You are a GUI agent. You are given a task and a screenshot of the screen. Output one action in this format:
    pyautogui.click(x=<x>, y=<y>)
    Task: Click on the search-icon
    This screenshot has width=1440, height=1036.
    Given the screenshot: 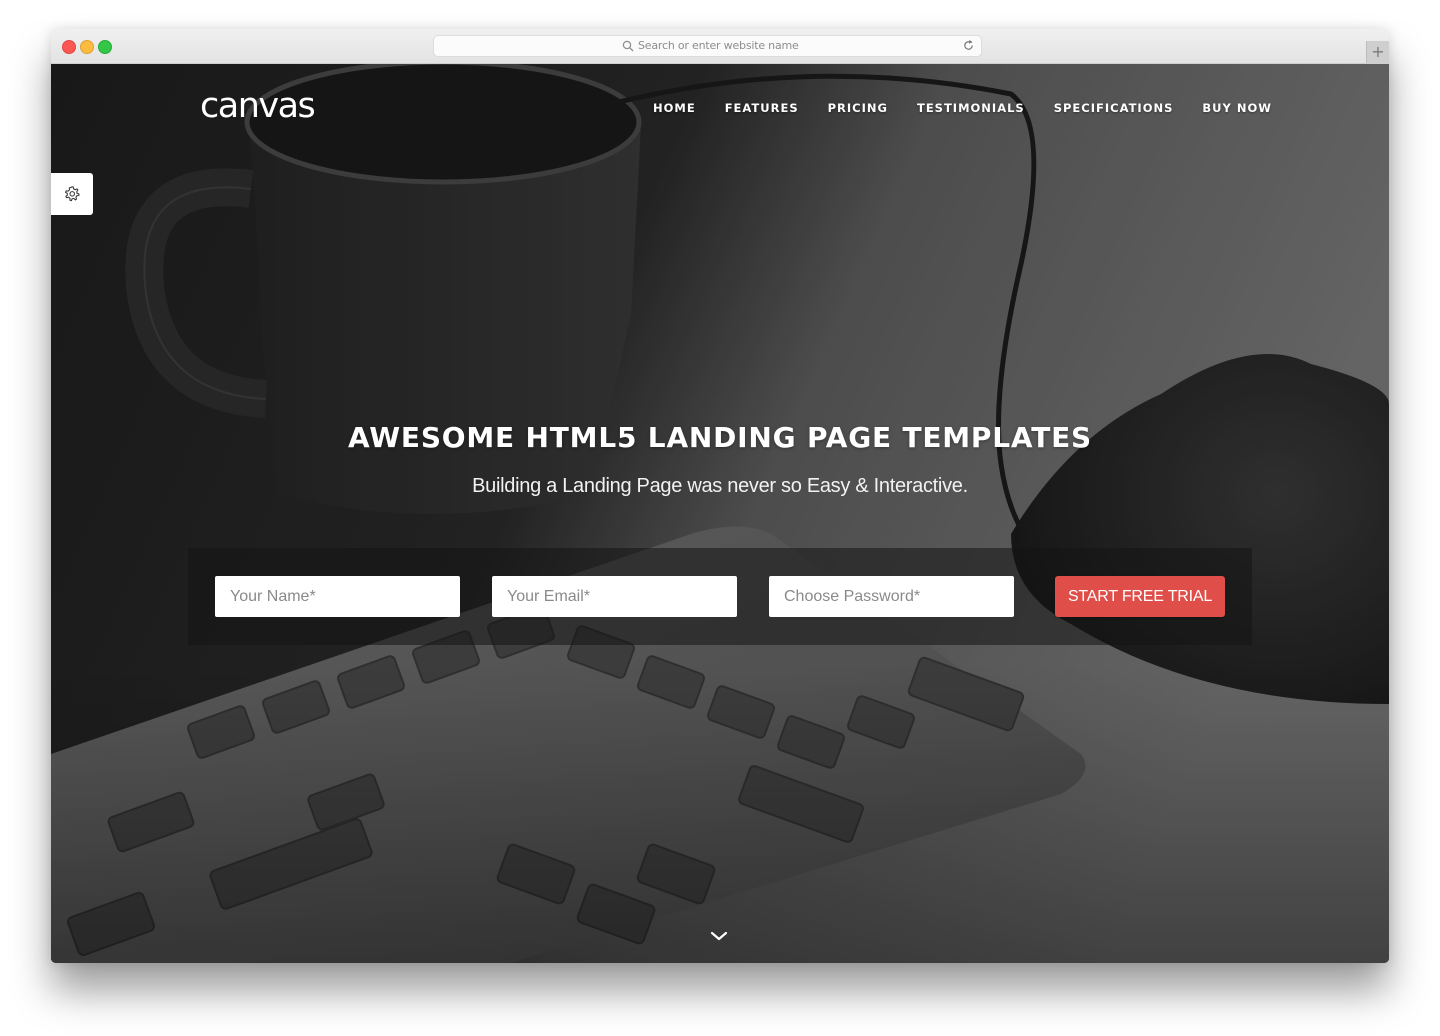 What is the action you would take?
    pyautogui.click(x=628, y=46)
    